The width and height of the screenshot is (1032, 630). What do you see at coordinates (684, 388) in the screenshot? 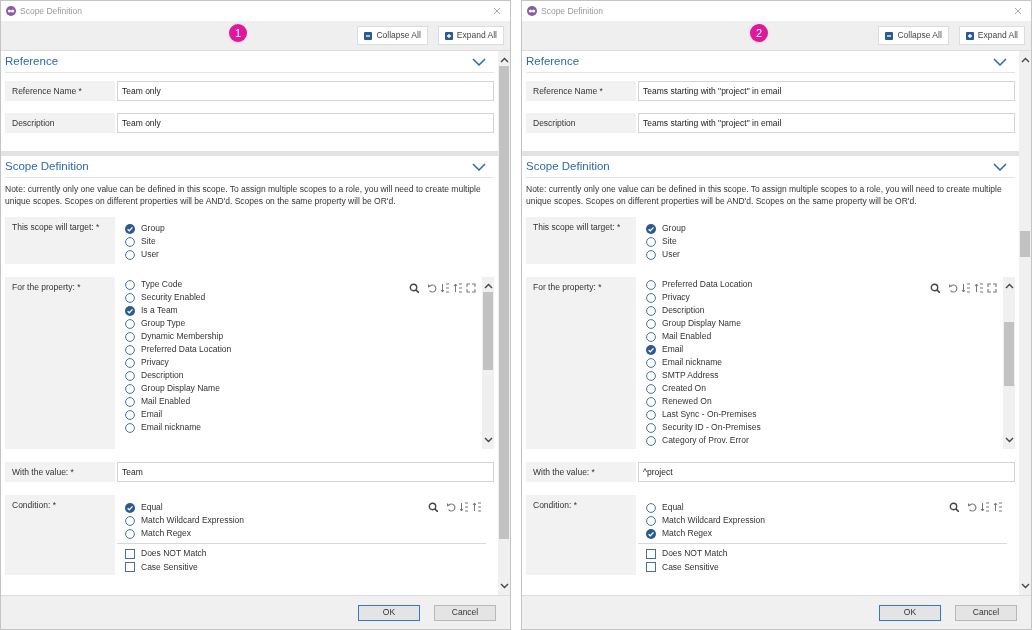
I see `option-label: Created On` at bounding box center [684, 388].